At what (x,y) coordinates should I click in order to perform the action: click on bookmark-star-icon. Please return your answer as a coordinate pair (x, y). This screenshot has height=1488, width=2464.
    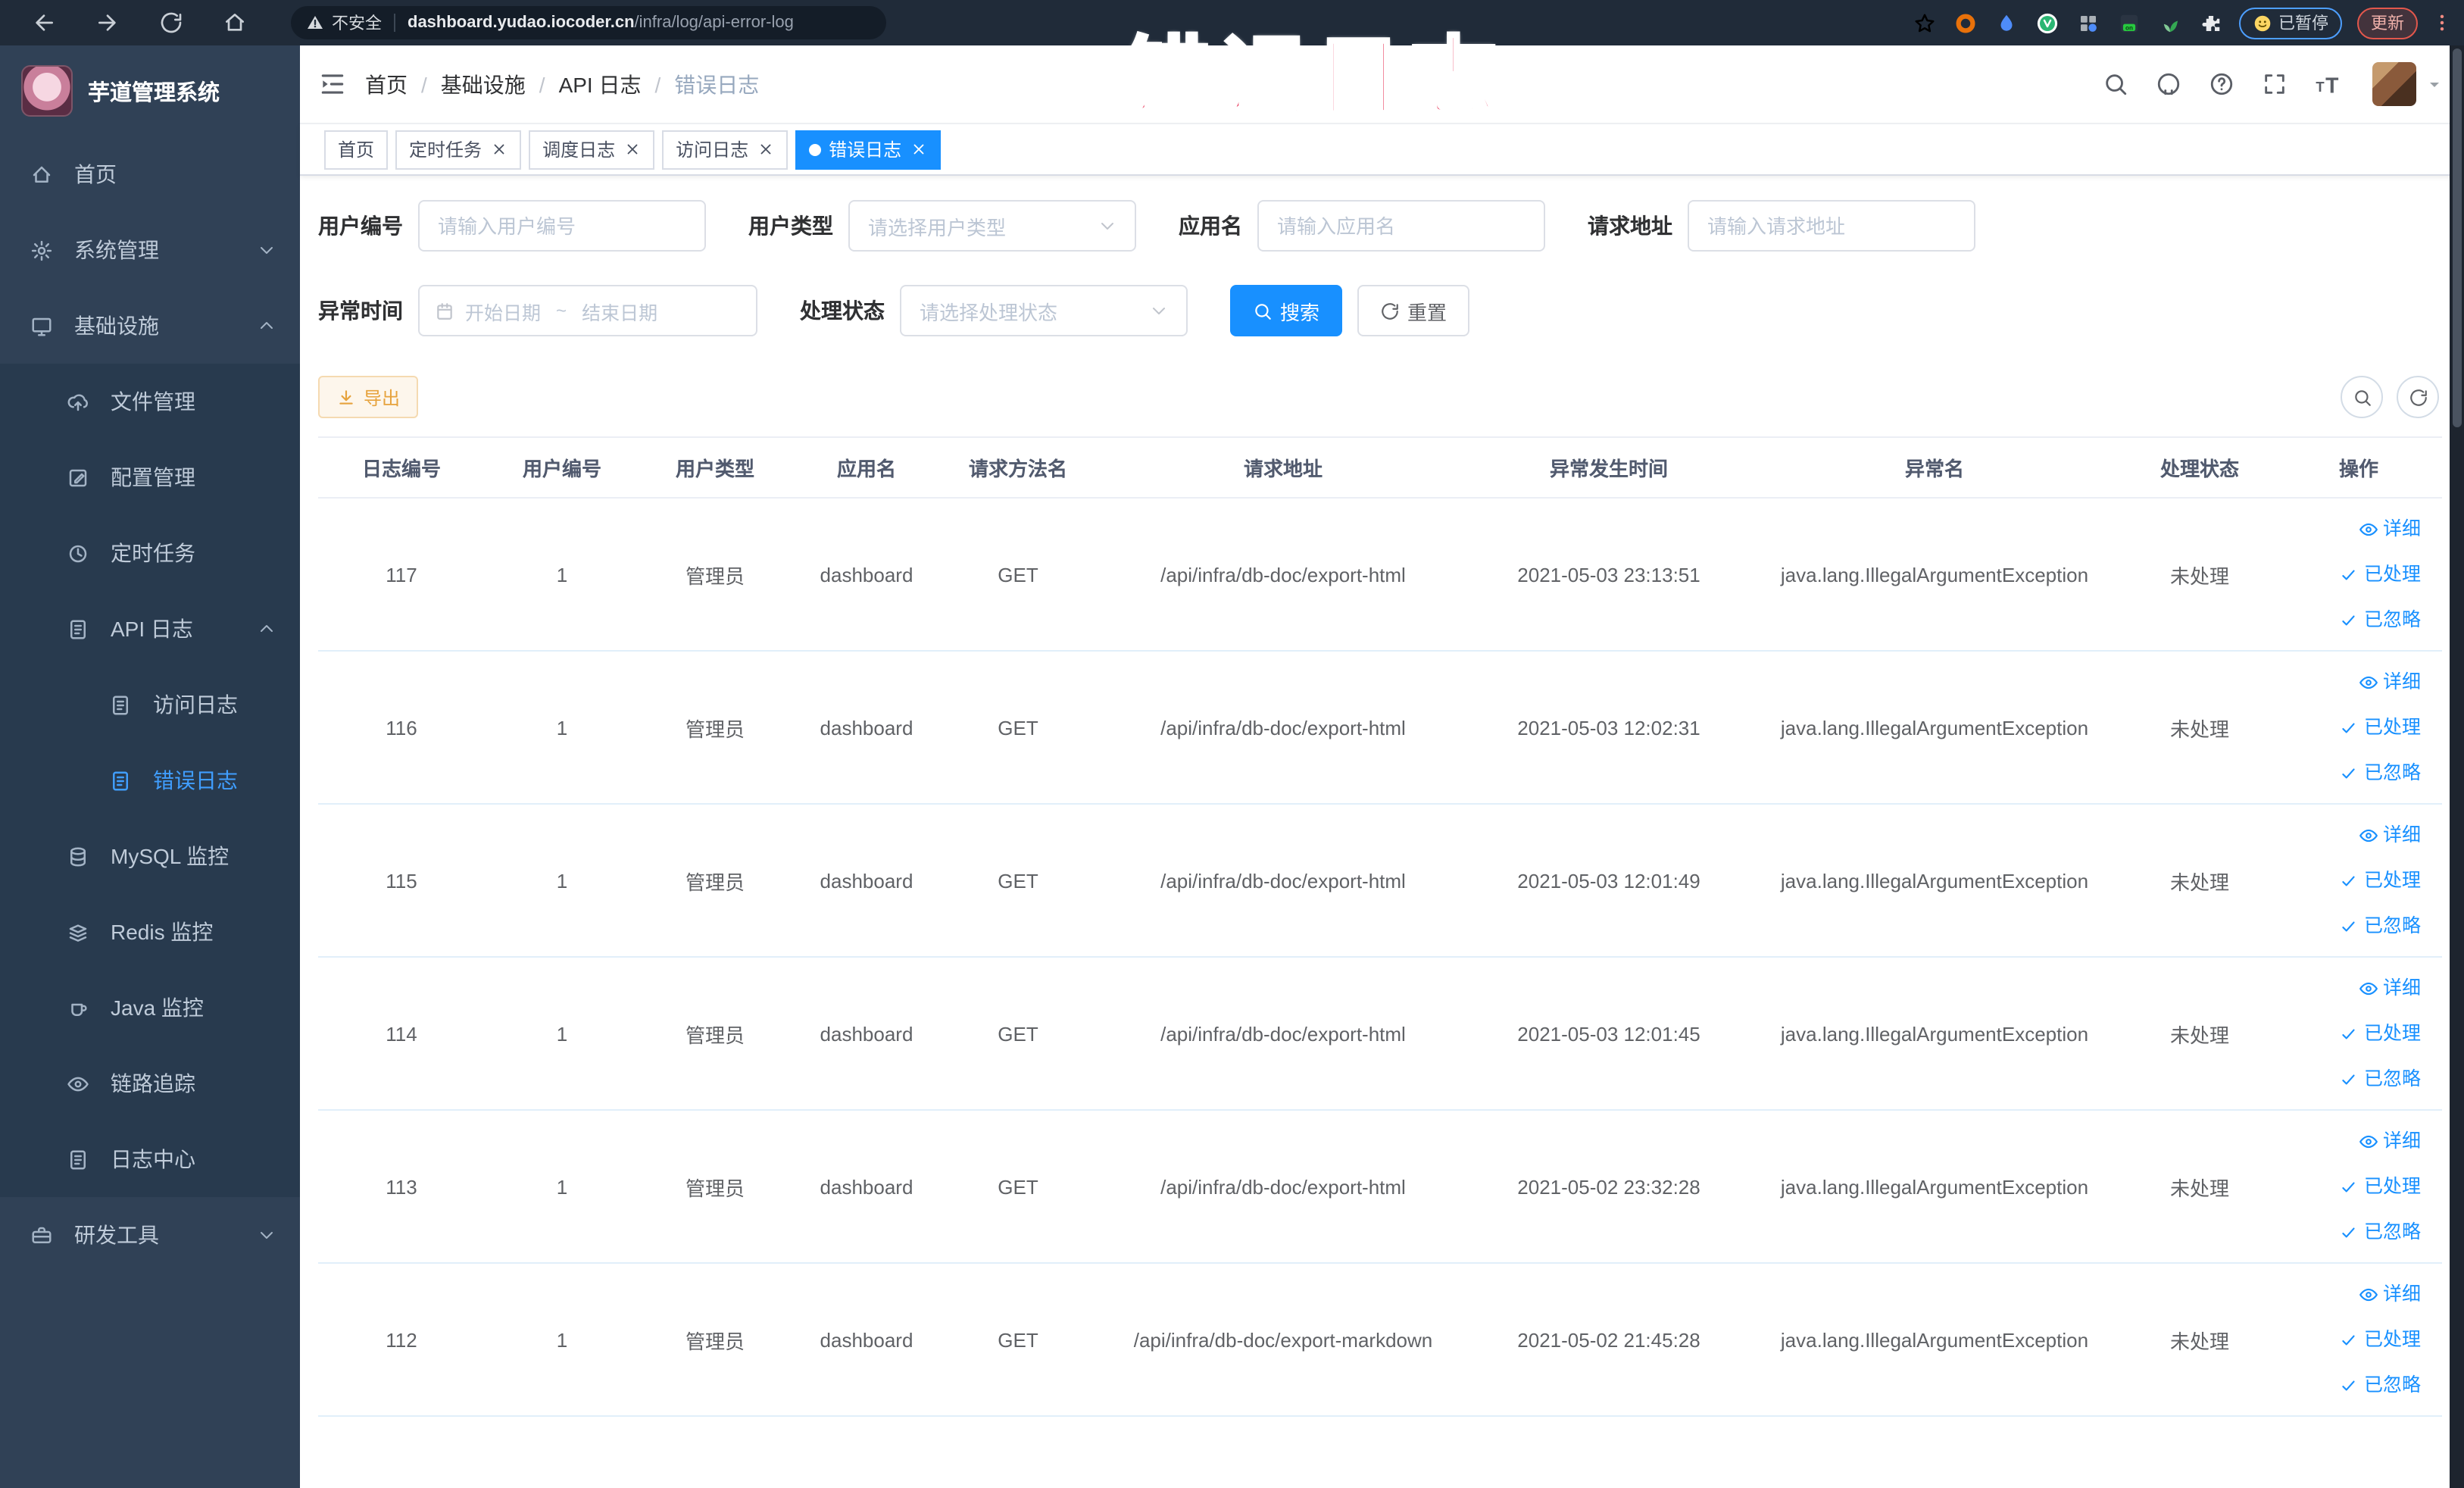
    Looking at the image, I should click on (1924, 22).